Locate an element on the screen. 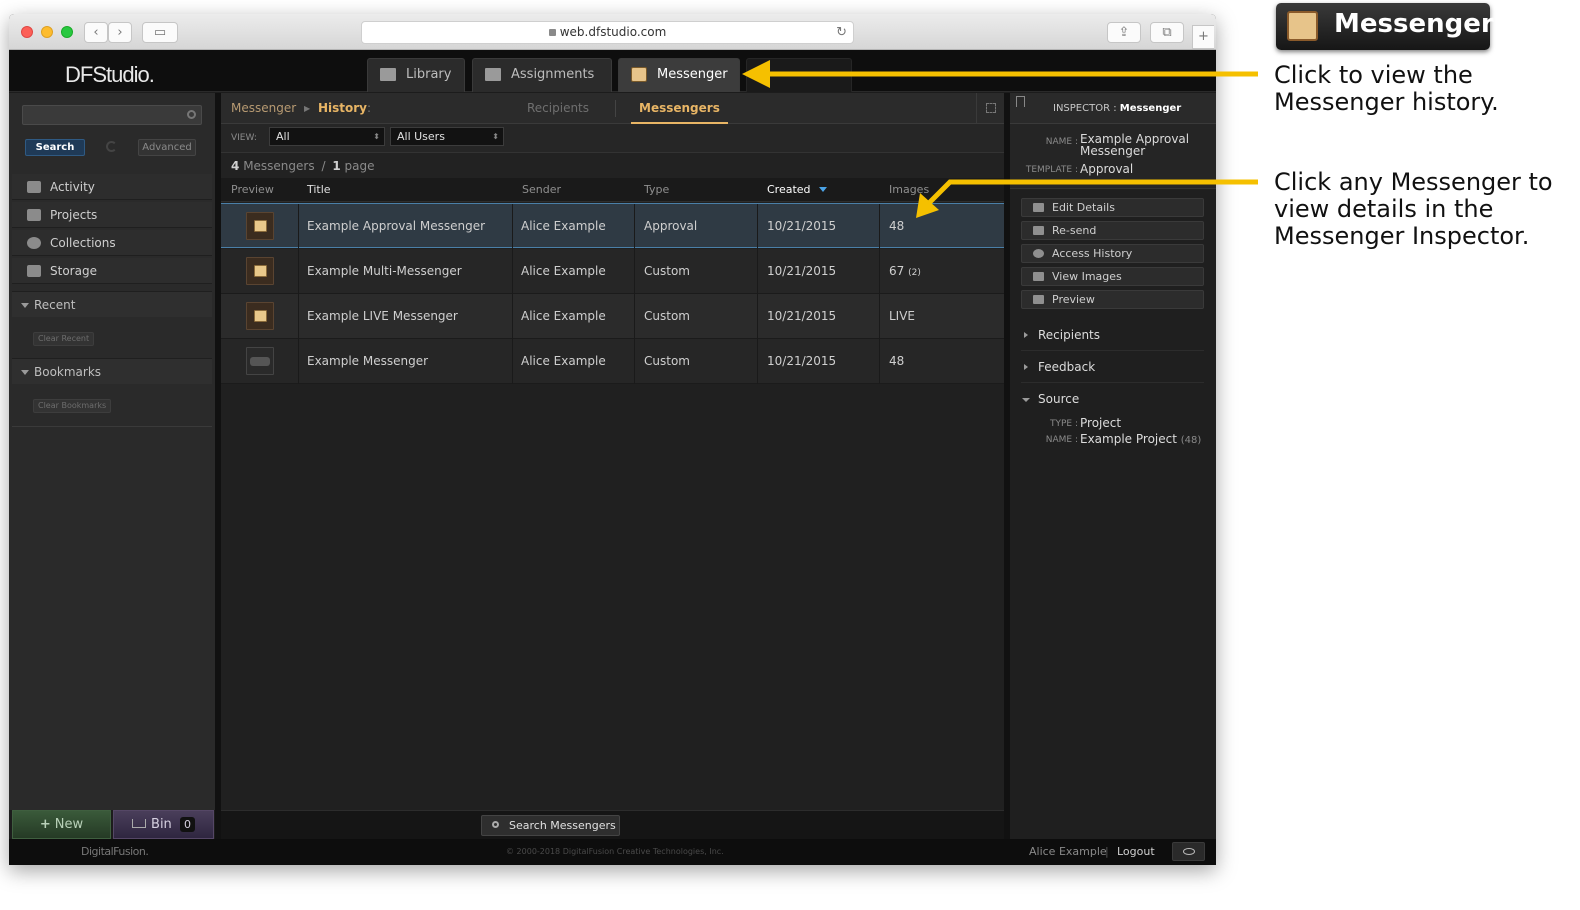 The image size is (1580, 910). arrow-to-messenger-tab is located at coordinates (1000, 74).